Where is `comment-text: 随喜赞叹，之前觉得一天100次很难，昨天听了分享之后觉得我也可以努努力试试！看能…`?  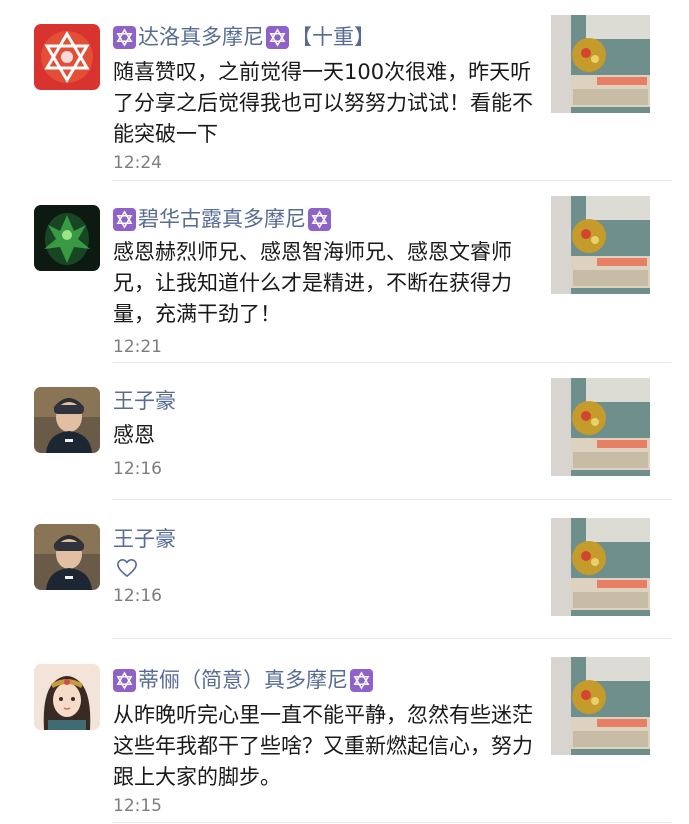
comment-text: 随喜赞叹，之前觉得一天100次很难，昨天听了分享之后觉得我也可以努努力试试！看能… is located at coordinates (323, 103).